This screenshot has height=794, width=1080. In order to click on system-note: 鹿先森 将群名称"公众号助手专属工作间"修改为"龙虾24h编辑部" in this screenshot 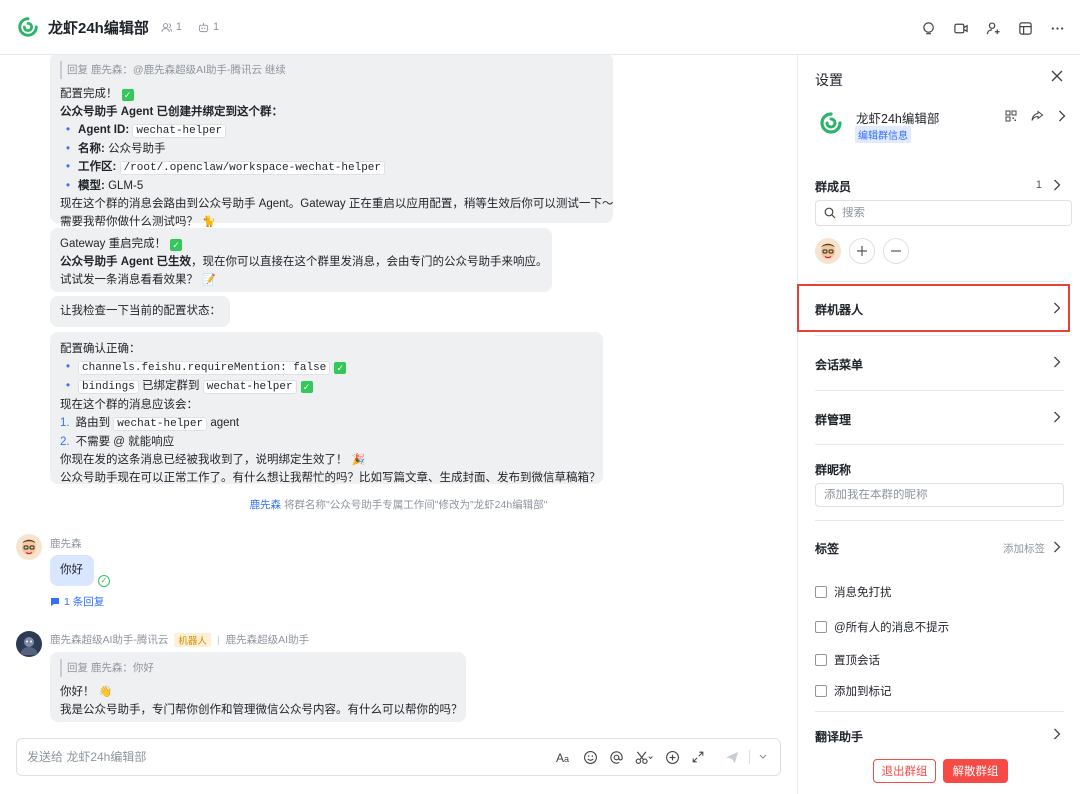, I will do `click(398, 504)`.